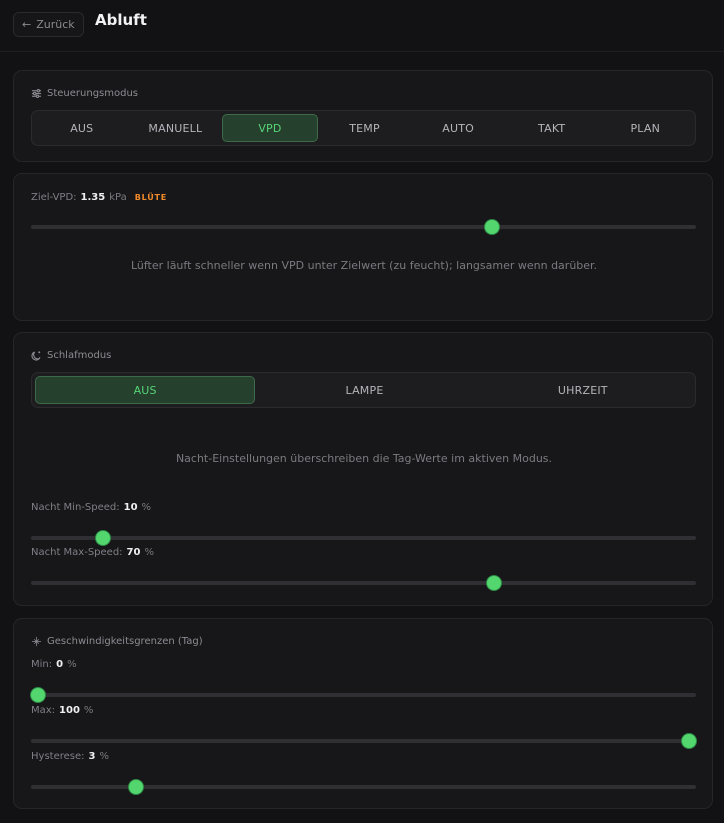 This screenshot has height=823, width=724. I want to click on speed-limits-heading: Geschwindigkeitsgrenzen (Tag), so click(117, 641).